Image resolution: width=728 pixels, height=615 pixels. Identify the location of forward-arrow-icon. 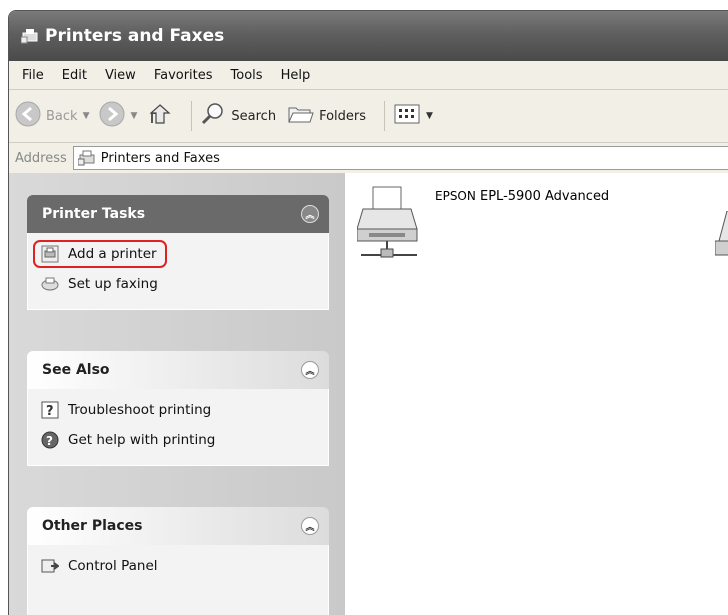
(112, 116).